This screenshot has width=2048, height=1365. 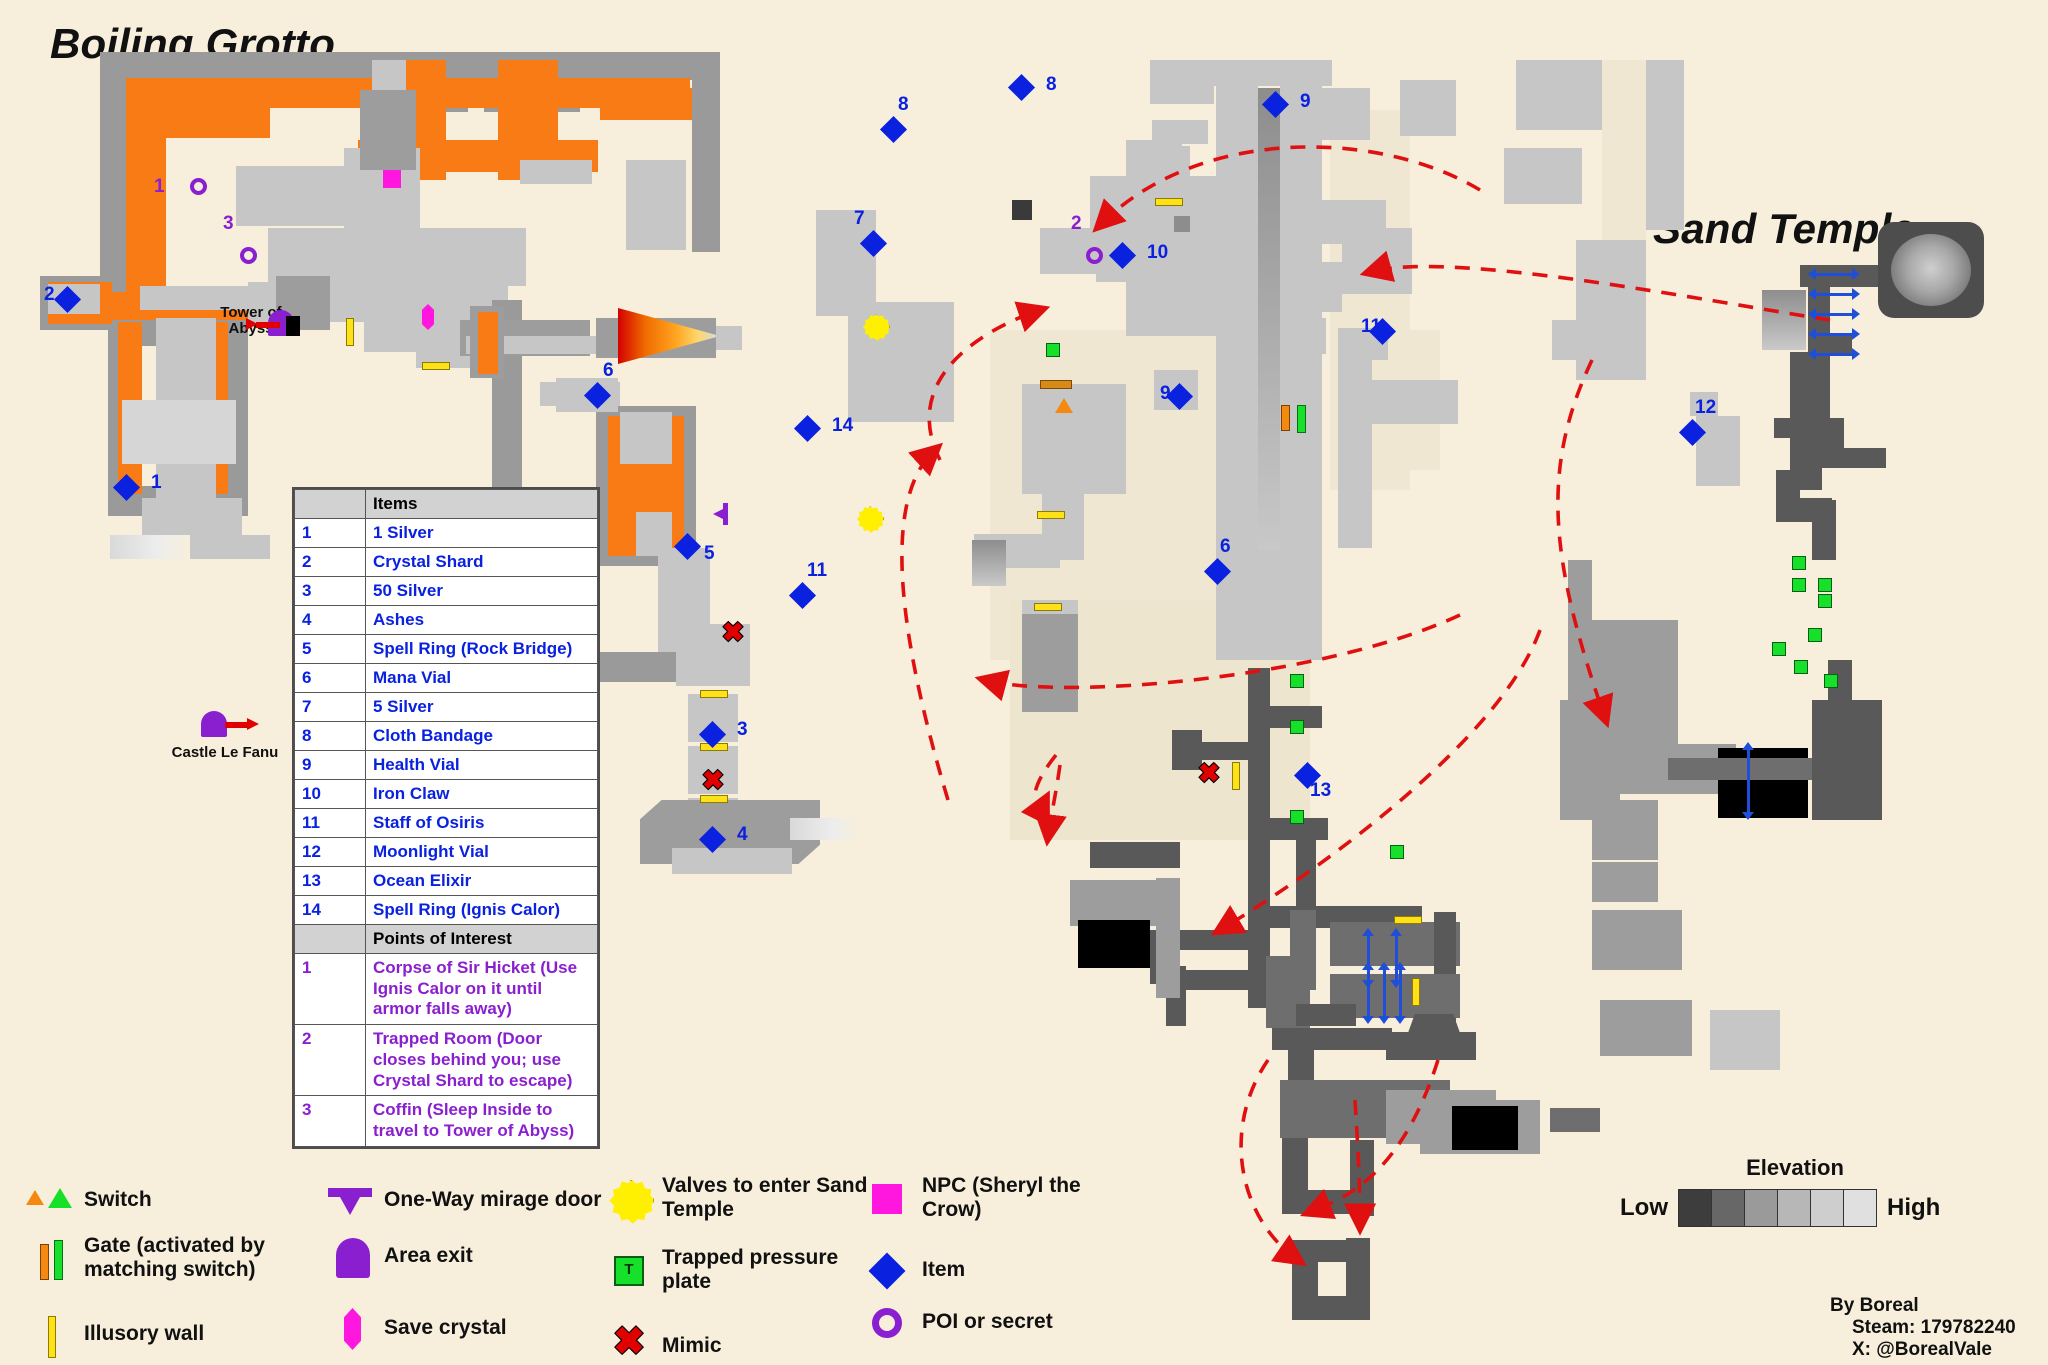 I want to click on switch-icon, so click(x=53, y=1200).